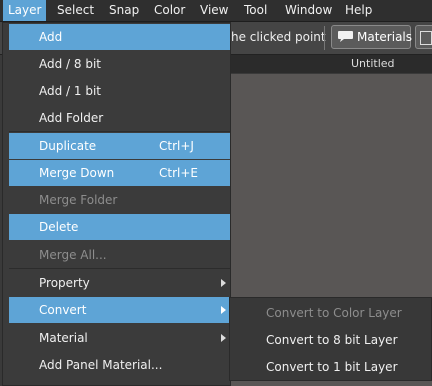 This screenshot has height=386, width=432. I want to click on document-title: Untitled, so click(373, 64).